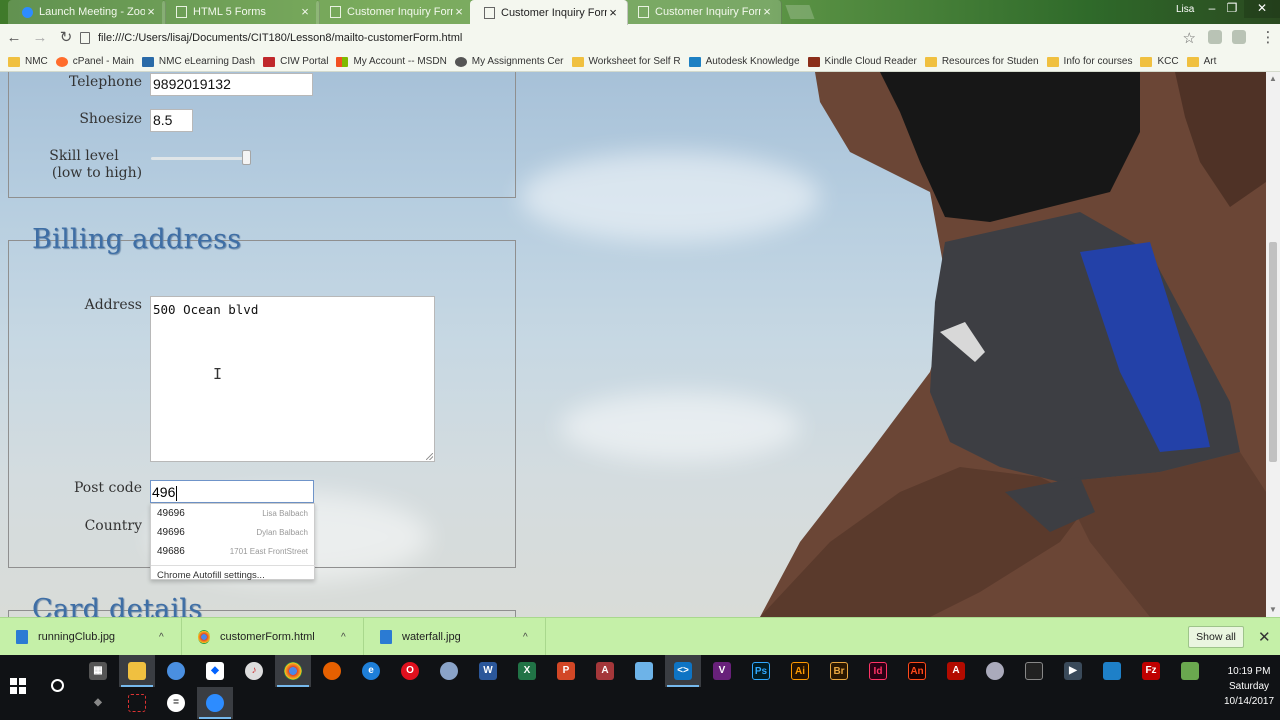  I want to click on powerpoint-icon: P, so click(566, 671).